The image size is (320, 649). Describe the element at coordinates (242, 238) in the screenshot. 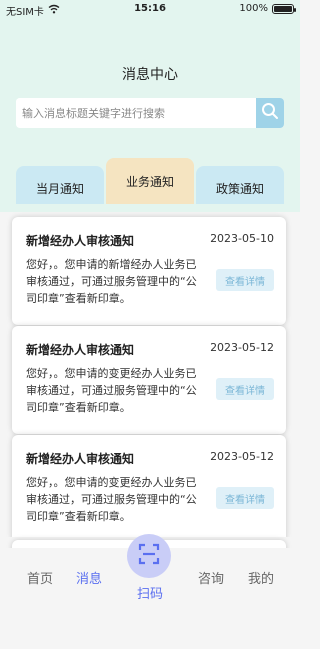

I see `notification-date: 2023-05-10` at that location.